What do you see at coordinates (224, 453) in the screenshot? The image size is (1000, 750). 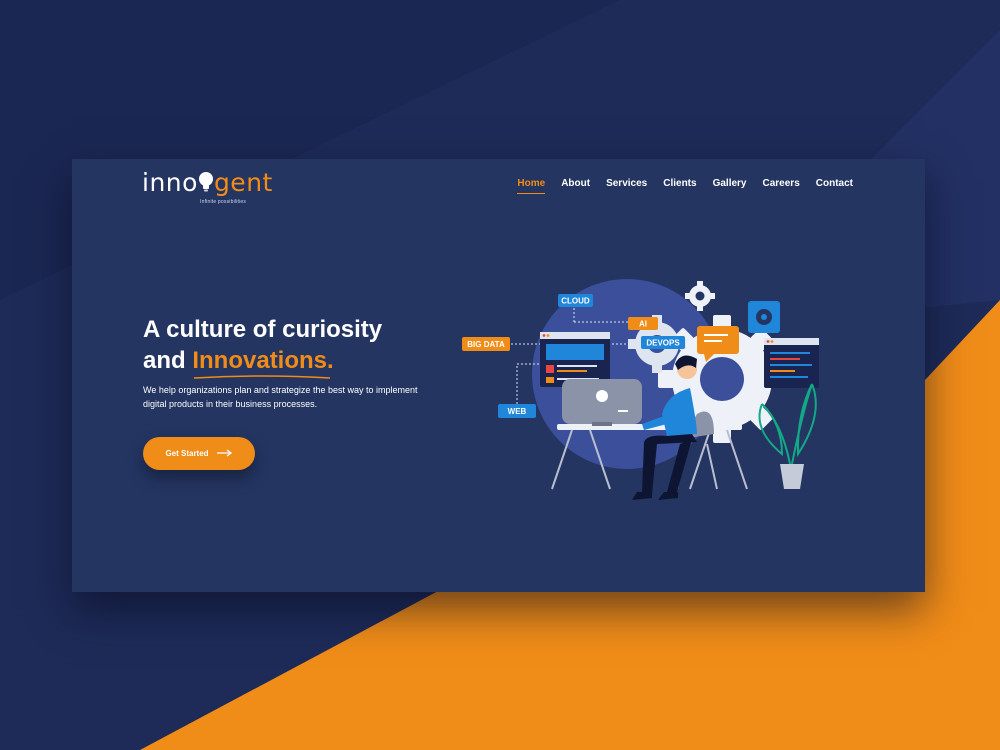 I see `arrow-right-icon` at bounding box center [224, 453].